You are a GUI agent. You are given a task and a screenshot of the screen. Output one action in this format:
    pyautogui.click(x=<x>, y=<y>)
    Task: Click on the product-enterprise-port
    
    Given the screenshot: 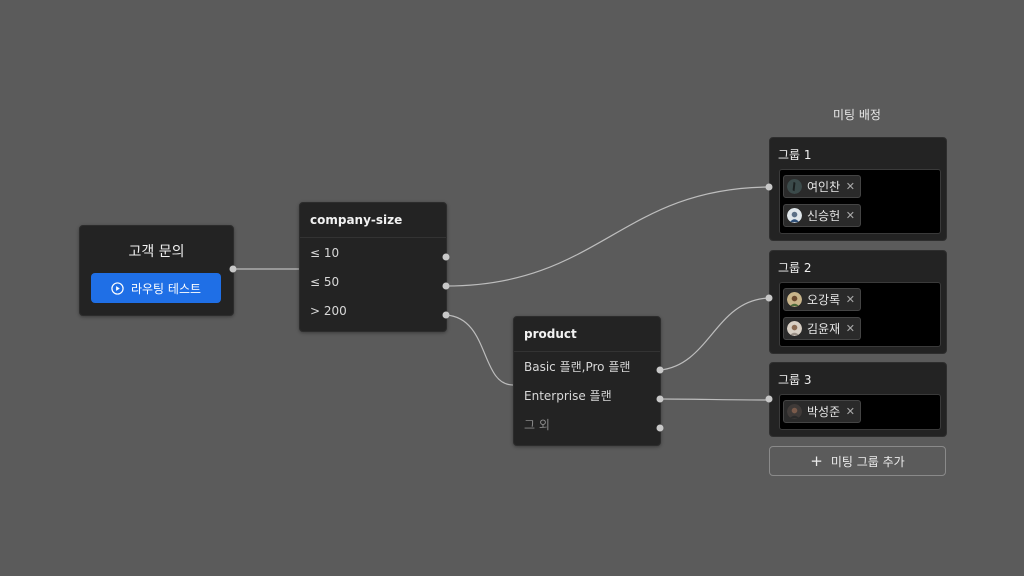 What is the action you would take?
    pyautogui.click(x=660, y=399)
    